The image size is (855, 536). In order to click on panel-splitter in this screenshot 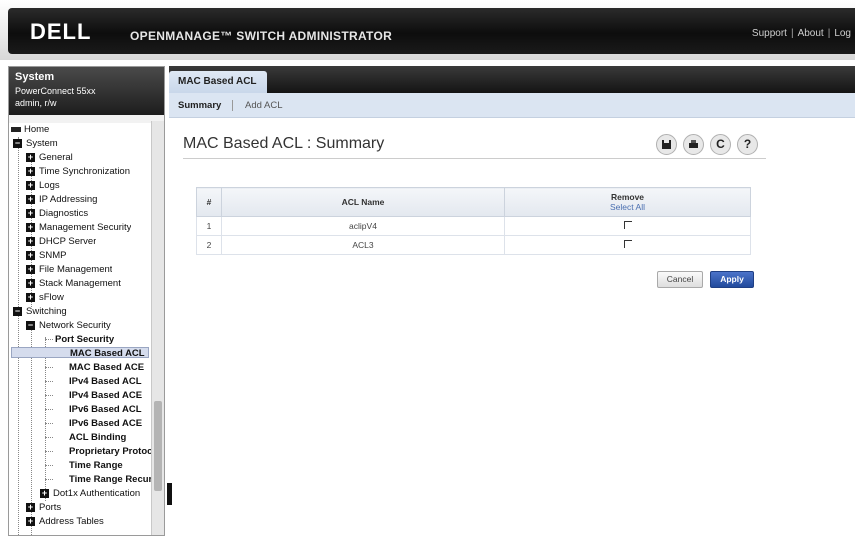, I will do `click(169, 494)`.